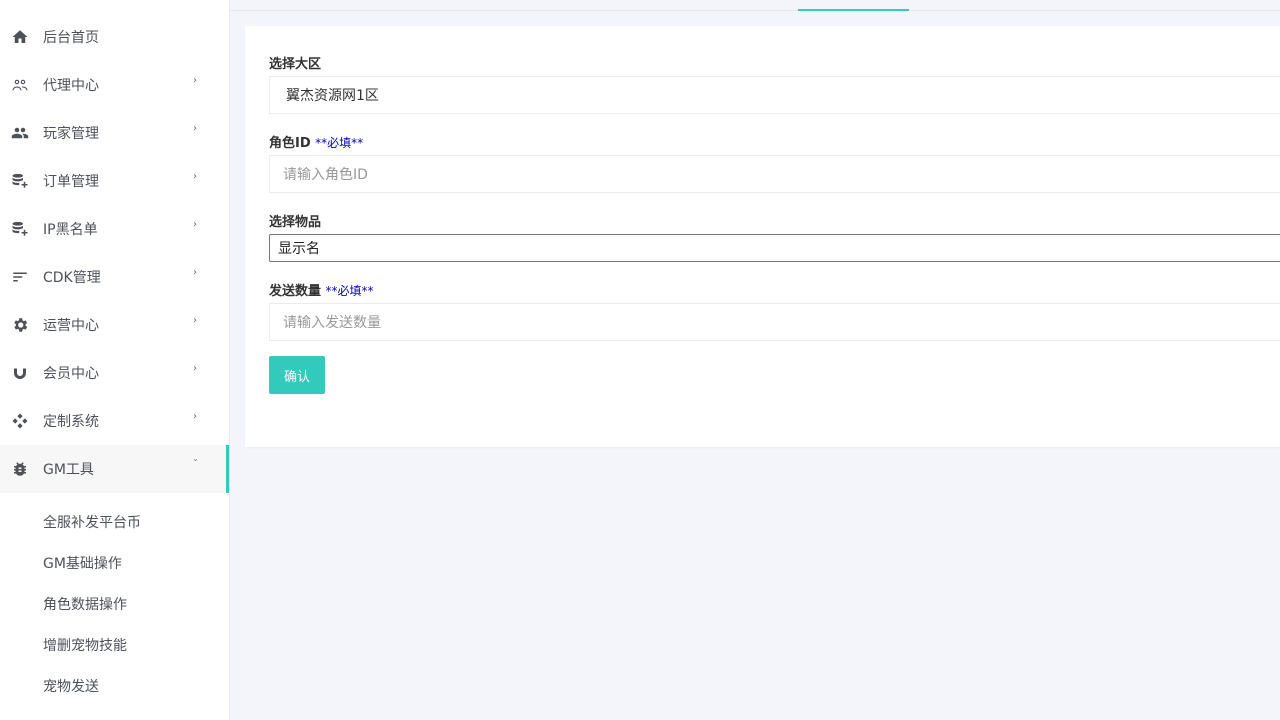 The image size is (1280, 720). What do you see at coordinates (20, 37) in the screenshot?
I see `home-icon` at bounding box center [20, 37].